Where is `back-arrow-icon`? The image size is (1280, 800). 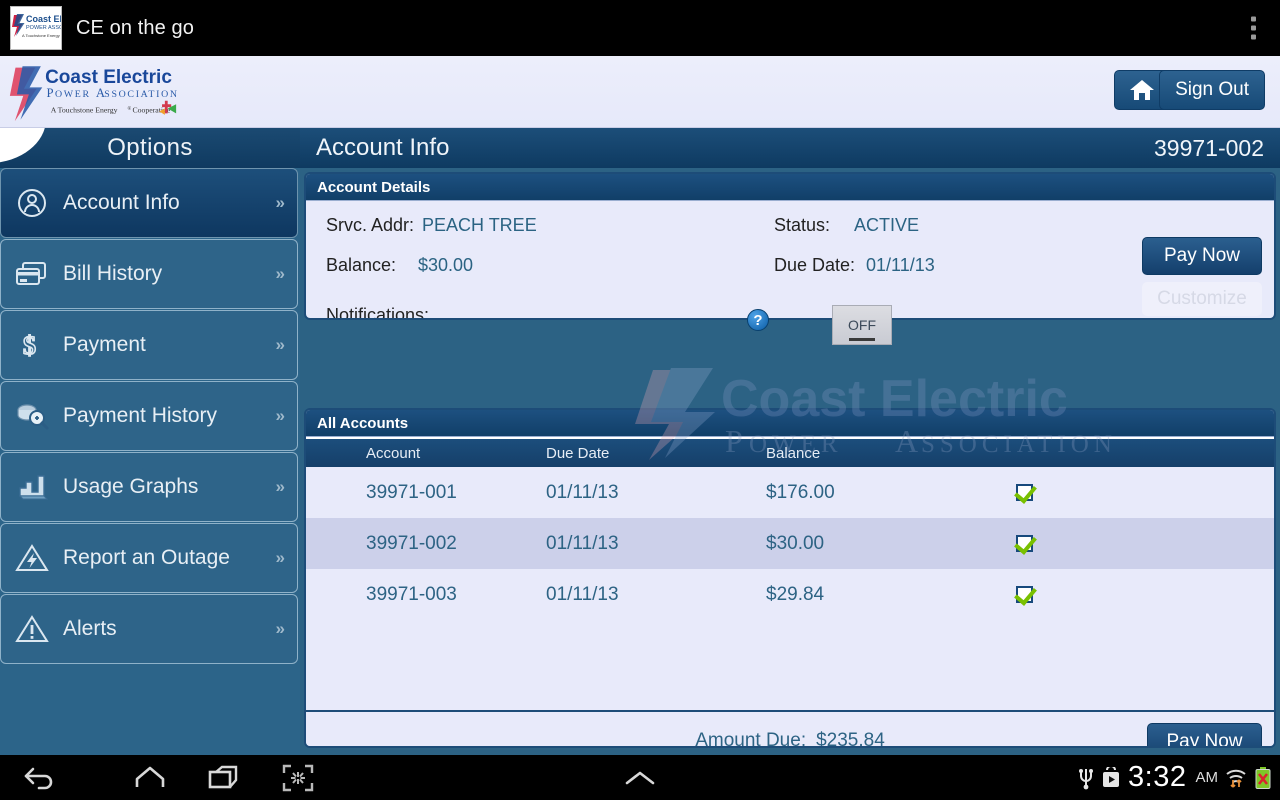 back-arrow-icon is located at coordinates (38, 778).